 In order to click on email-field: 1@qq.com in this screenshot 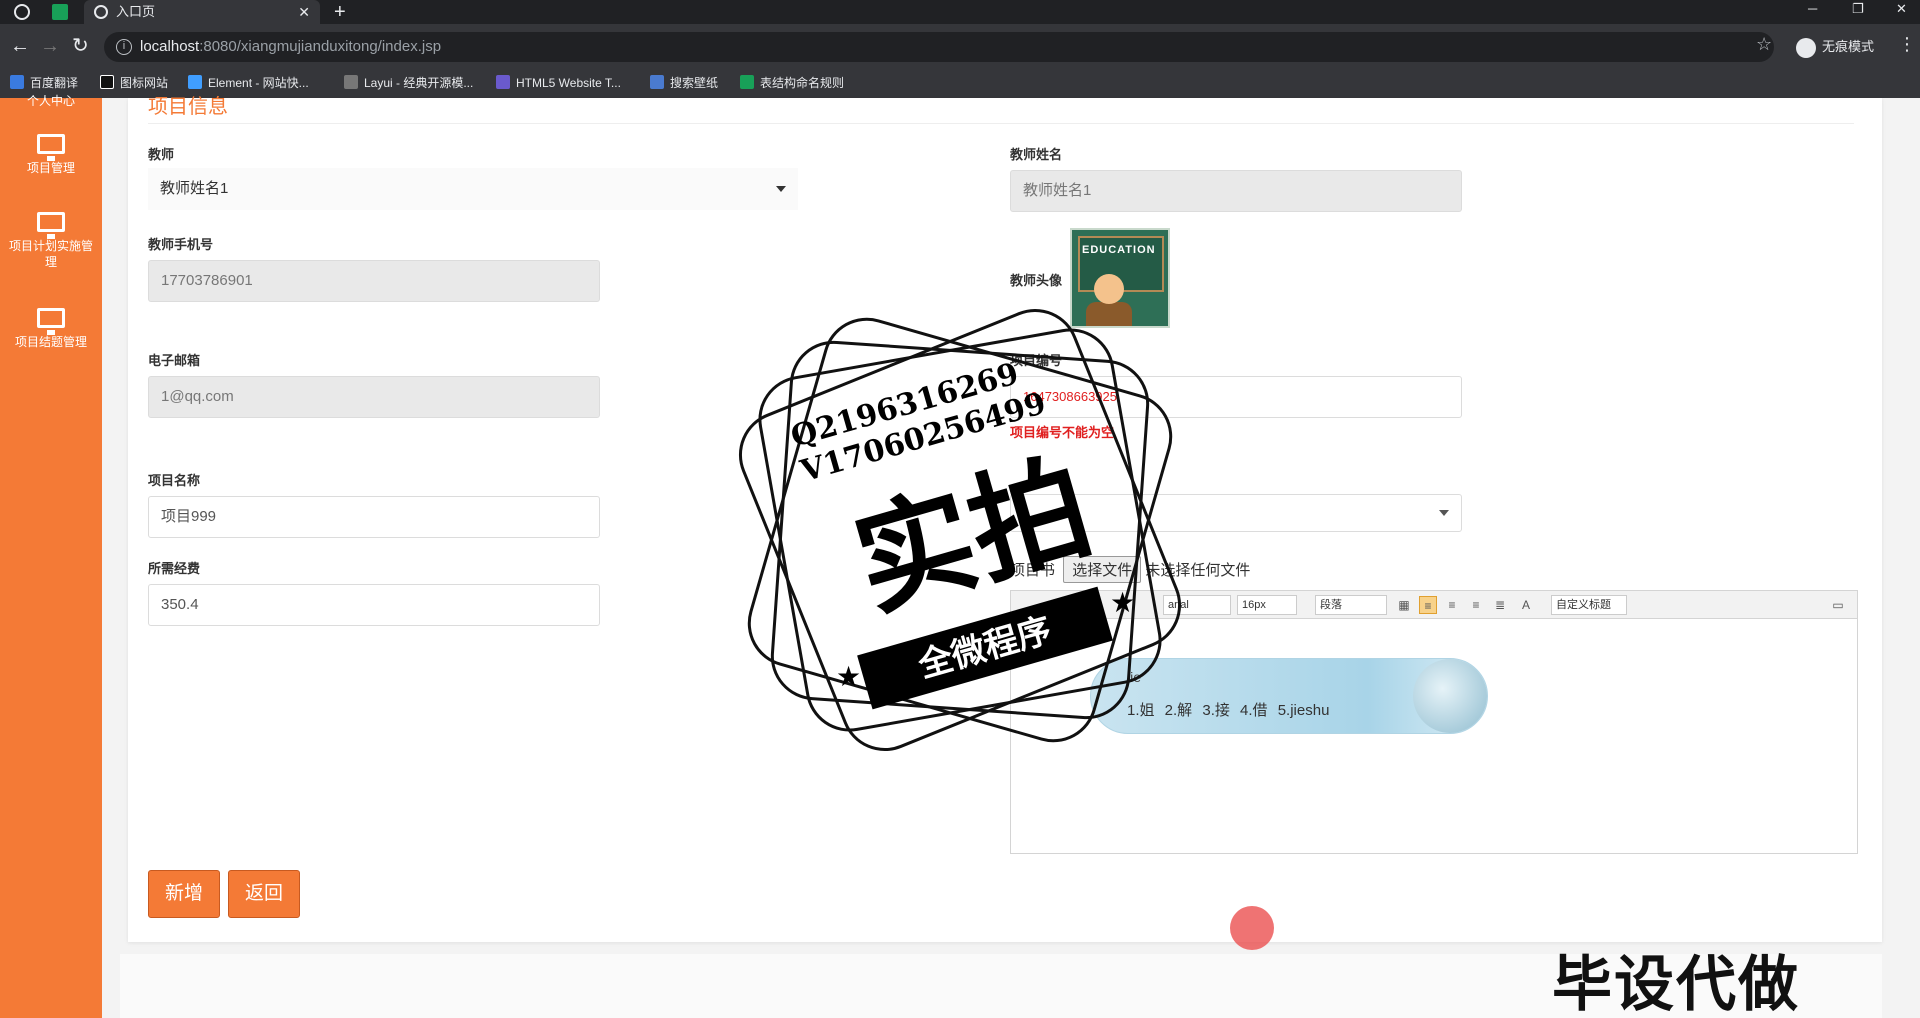, I will do `click(374, 397)`.